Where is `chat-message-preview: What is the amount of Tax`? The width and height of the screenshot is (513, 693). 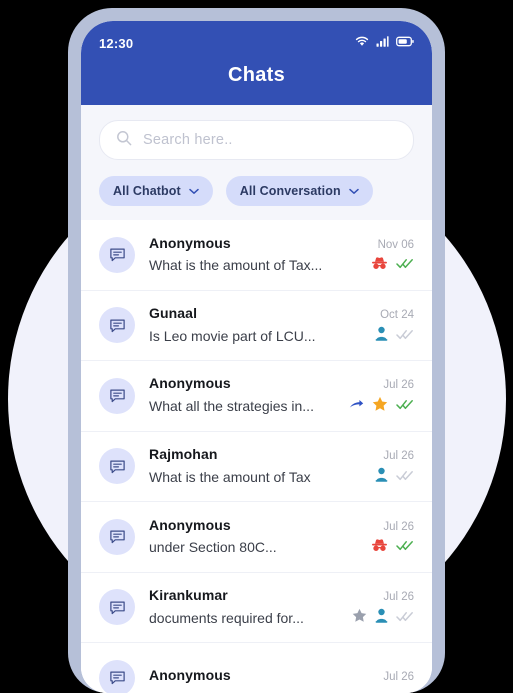
chat-message-preview: What is the amount of Tax is located at coordinates (230, 476).